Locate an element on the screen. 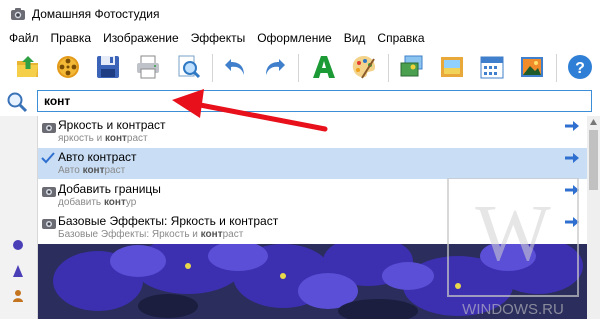  preview-button is located at coordinates (188, 67).